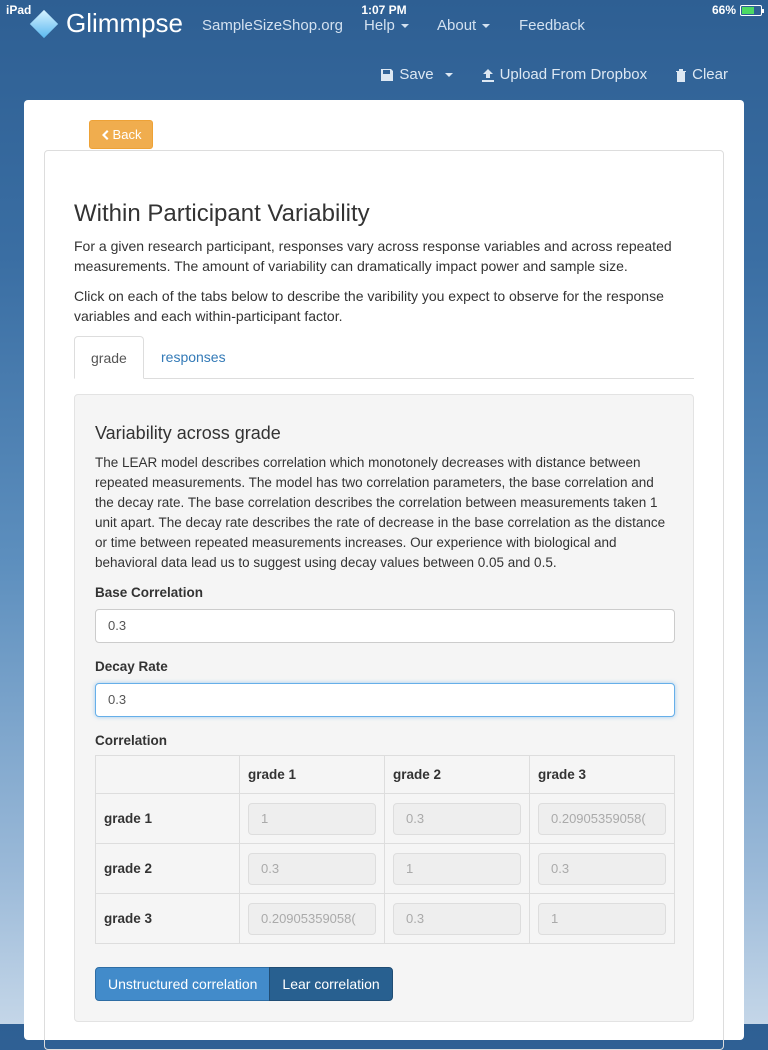  Describe the element at coordinates (125, 23) in the screenshot. I see `brand-name: Glimmpse` at that location.